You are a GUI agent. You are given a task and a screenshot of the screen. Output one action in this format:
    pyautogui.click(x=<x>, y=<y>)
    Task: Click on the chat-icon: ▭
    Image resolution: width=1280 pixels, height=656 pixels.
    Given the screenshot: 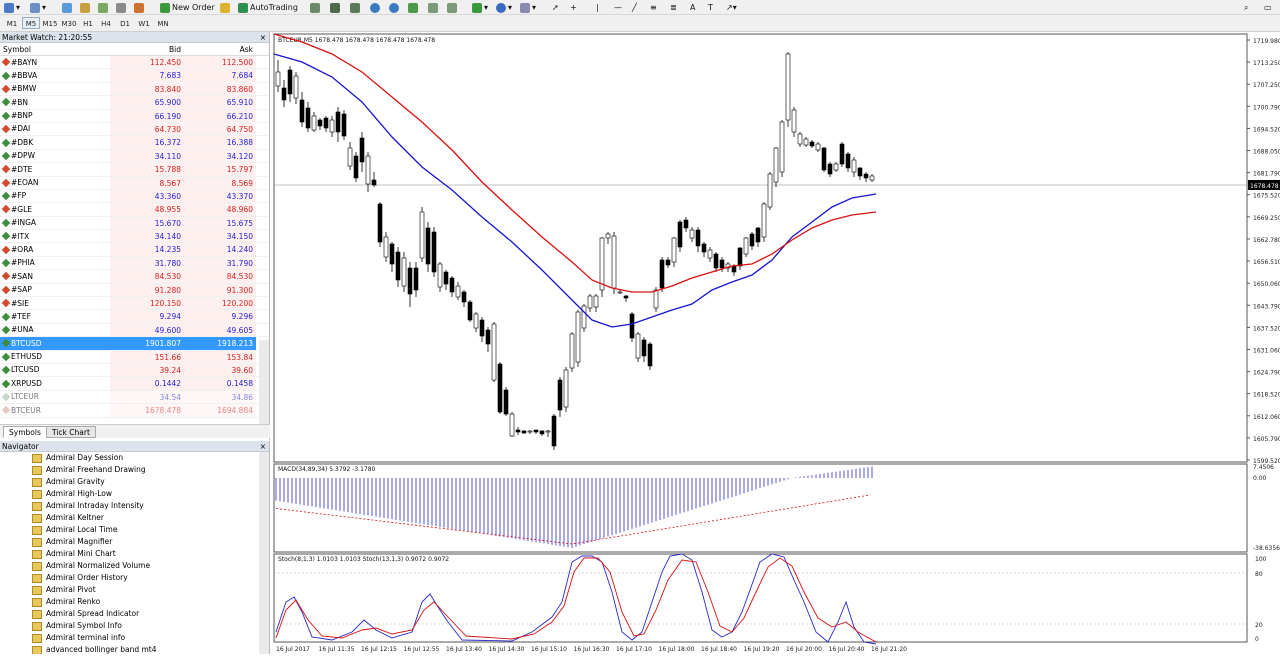 What is the action you would take?
    pyautogui.click(x=1268, y=7)
    